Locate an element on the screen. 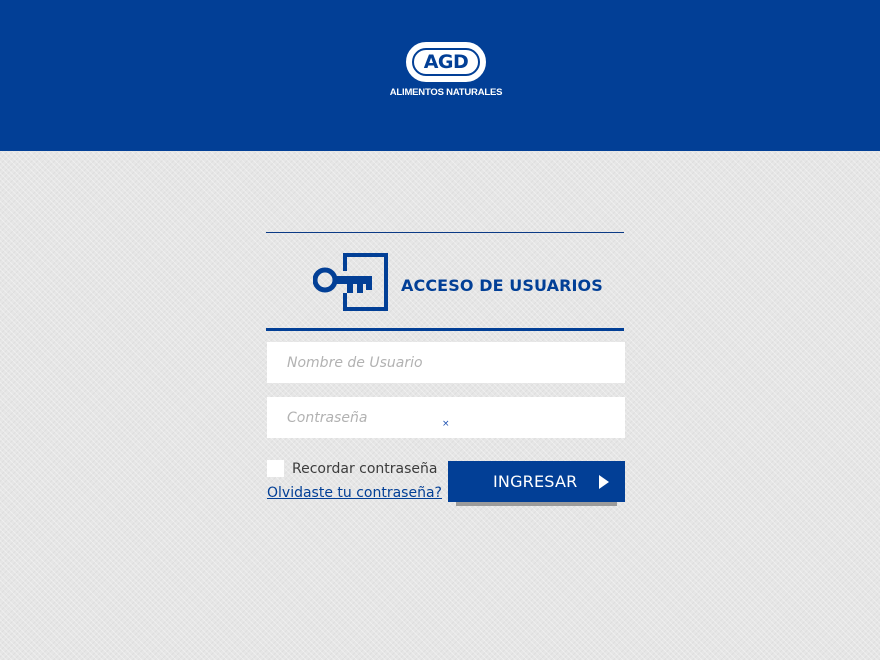 This screenshot has width=880, height=660. submit-button: INGRESAR is located at coordinates (536, 481).